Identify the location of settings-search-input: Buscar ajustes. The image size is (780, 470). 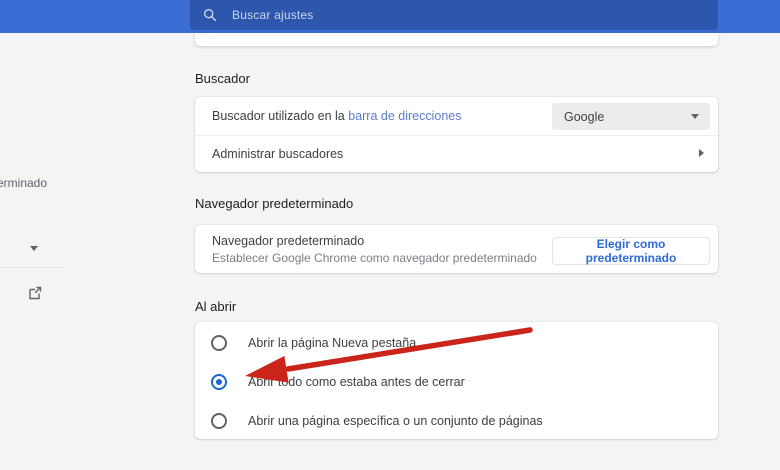
(454, 15).